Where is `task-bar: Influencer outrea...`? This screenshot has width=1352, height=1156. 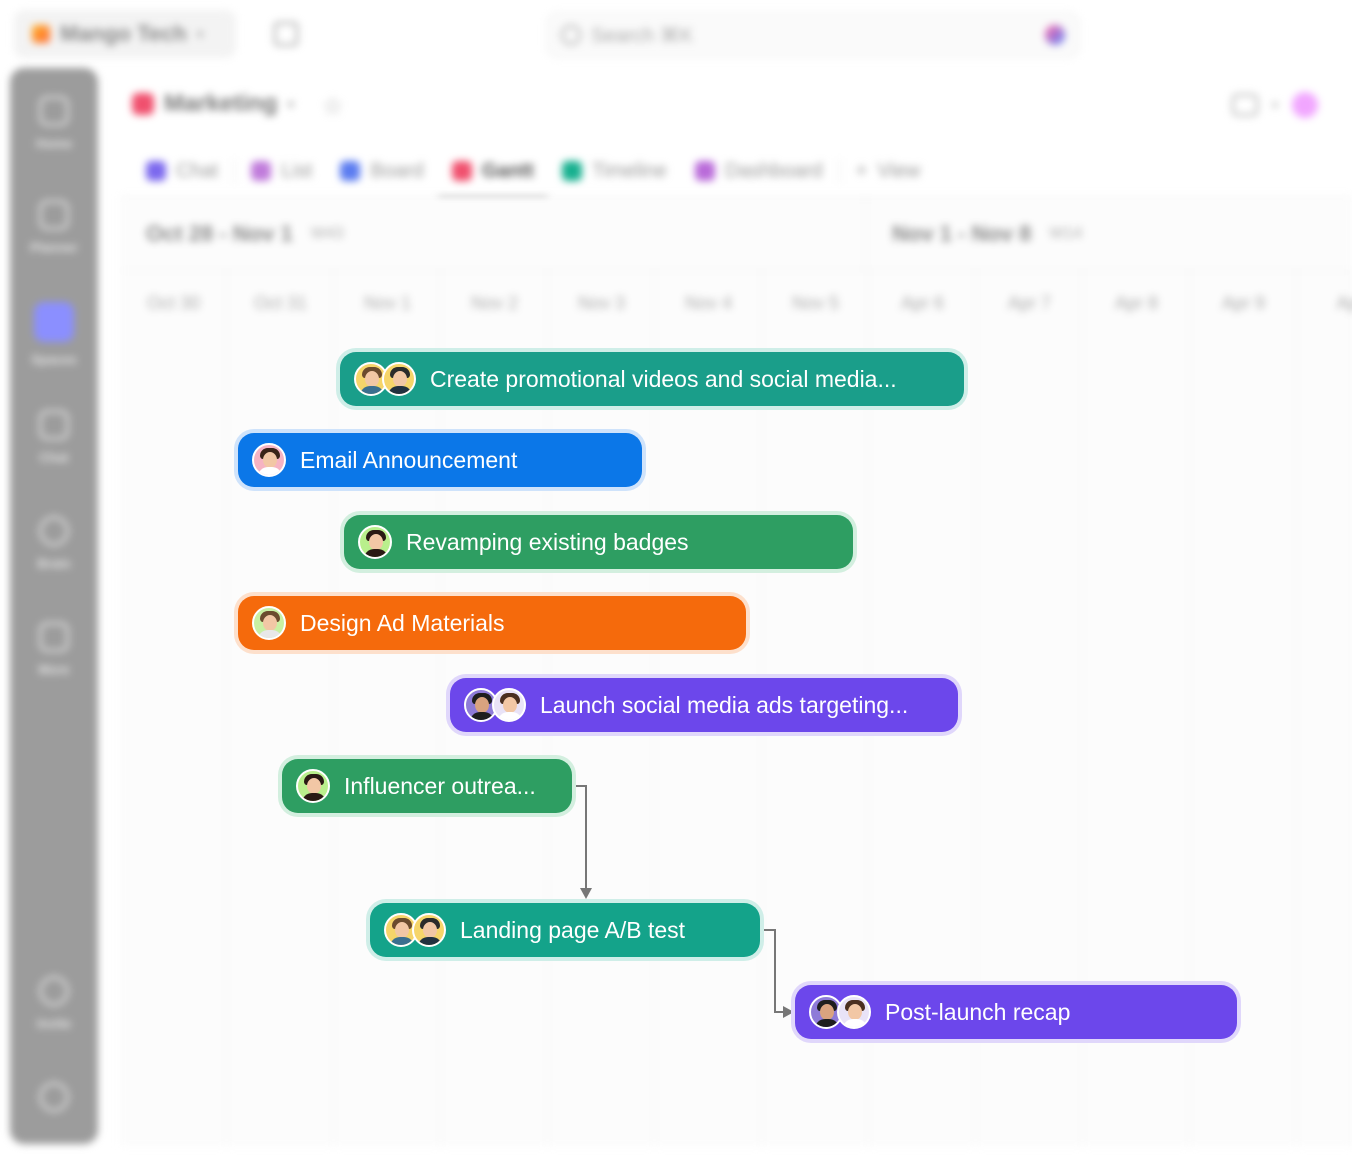 task-bar: Influencer outrea... is located at coordinates (427, 786).